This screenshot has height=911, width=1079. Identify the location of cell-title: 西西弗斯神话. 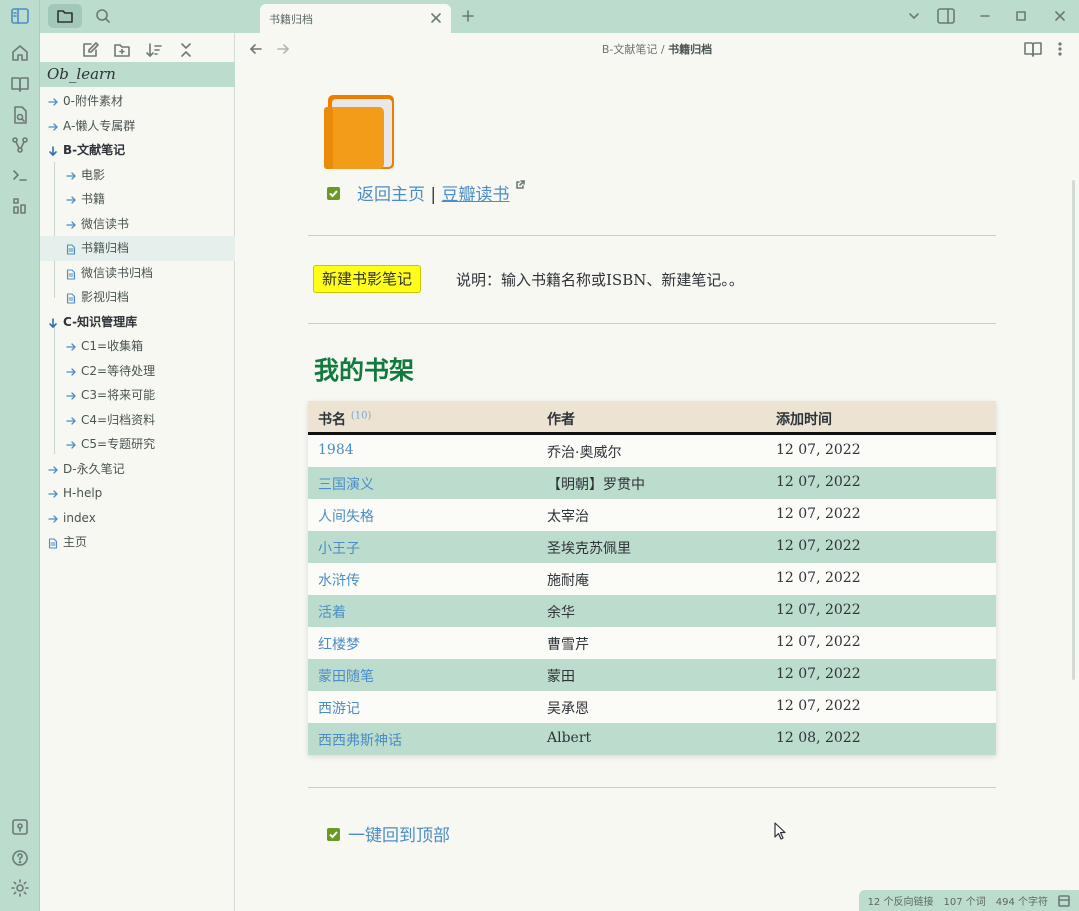
(360, 740).